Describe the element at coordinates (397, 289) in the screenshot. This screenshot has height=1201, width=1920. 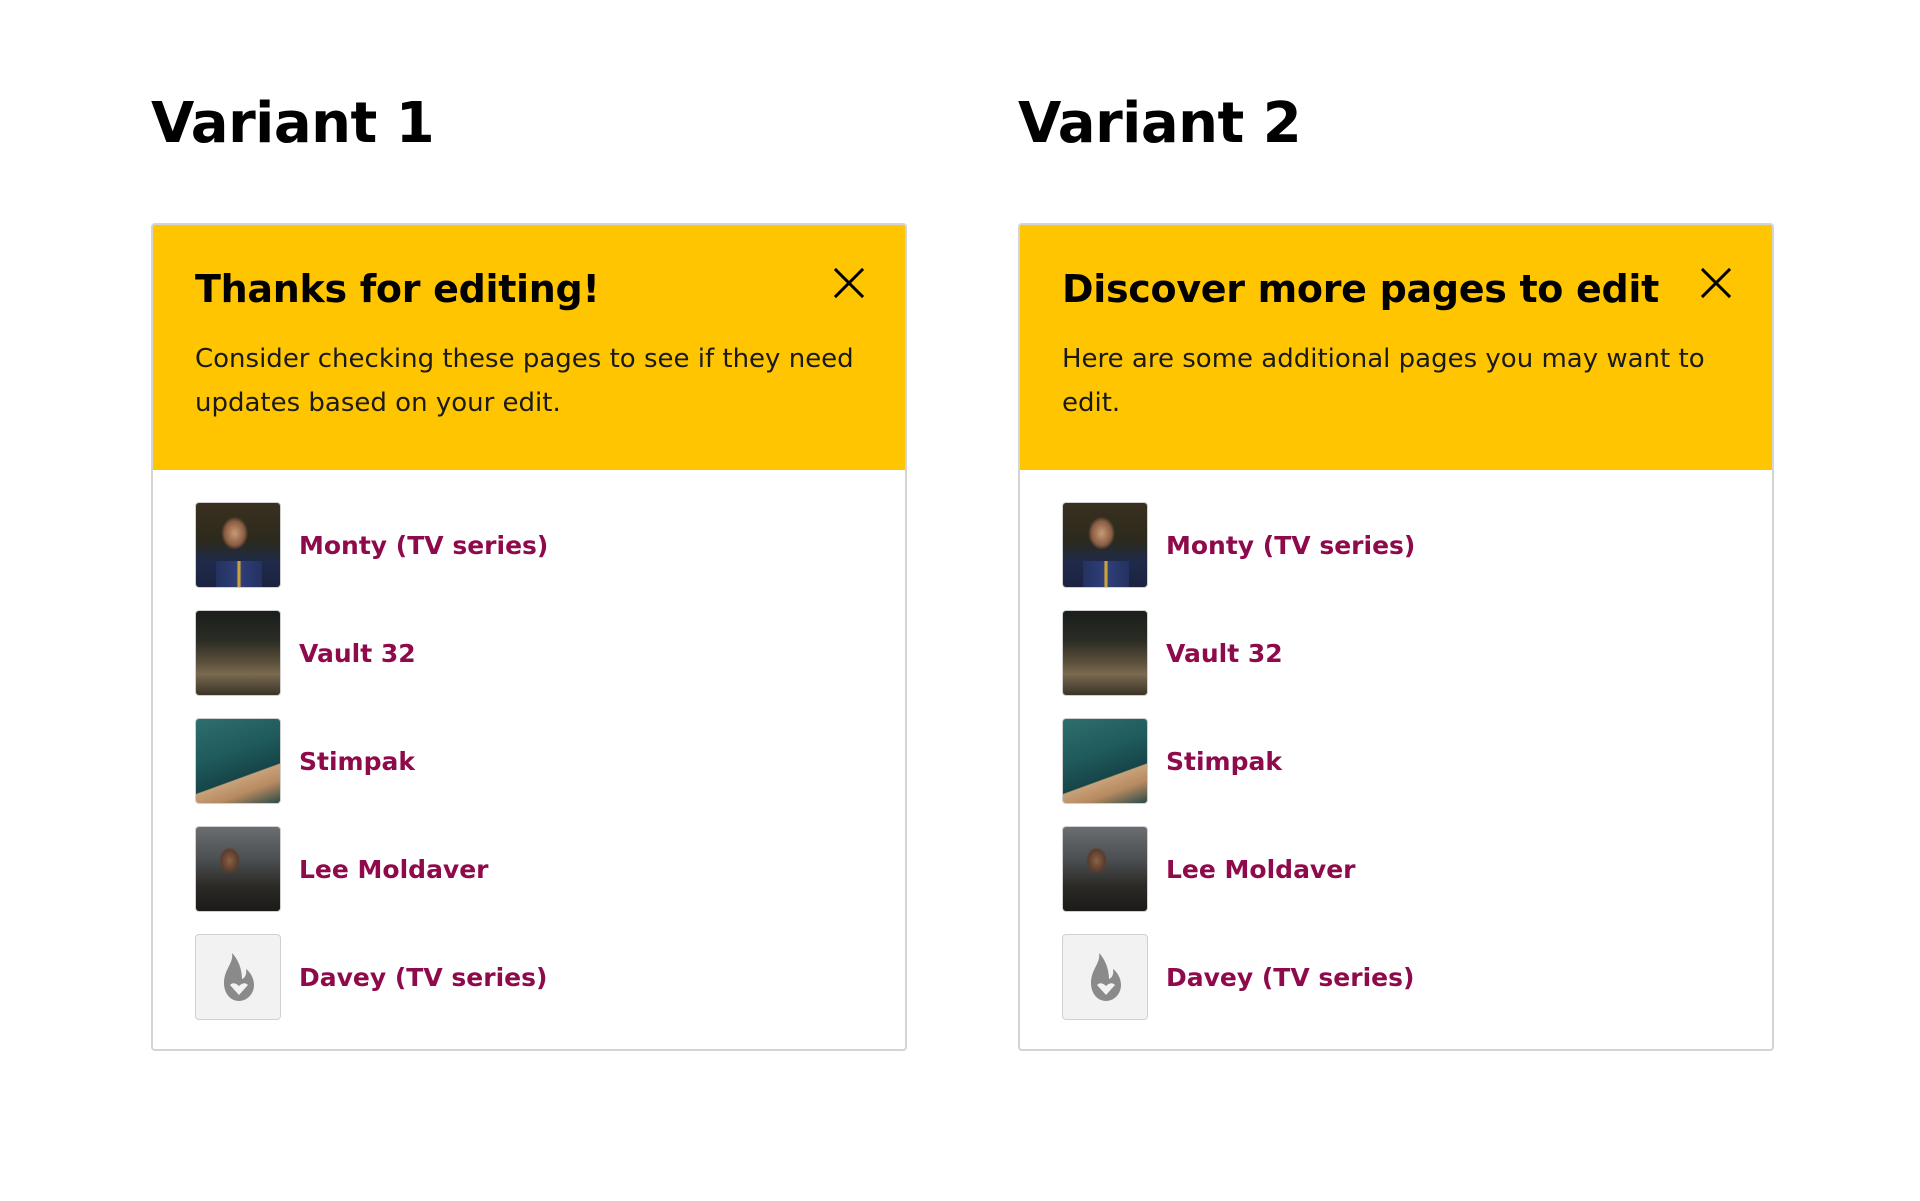
I see `card-heading: Thanks for editing!` at that location.